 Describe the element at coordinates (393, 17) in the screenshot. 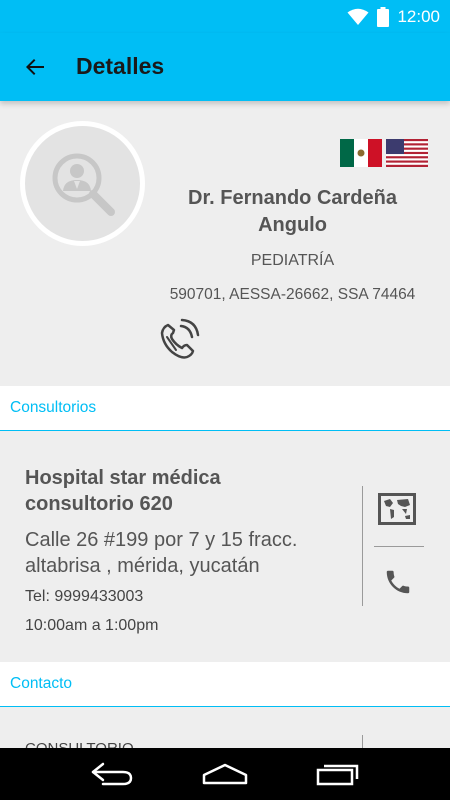

I see `status-icons: 12:00` at that location.